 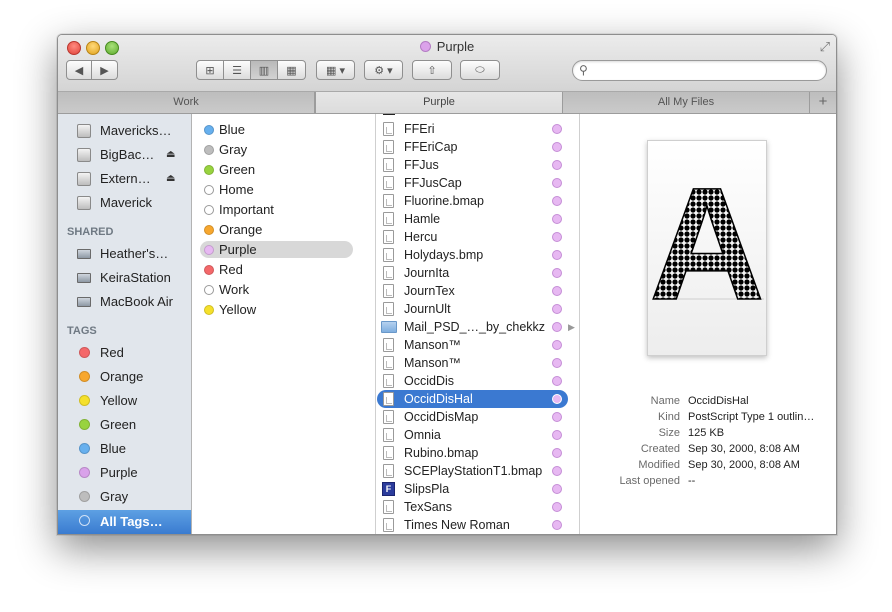 What do you see at coordinates (234, 289) in the screenshot?
I see `tag-label: Work` at bounding box center [234, 289].